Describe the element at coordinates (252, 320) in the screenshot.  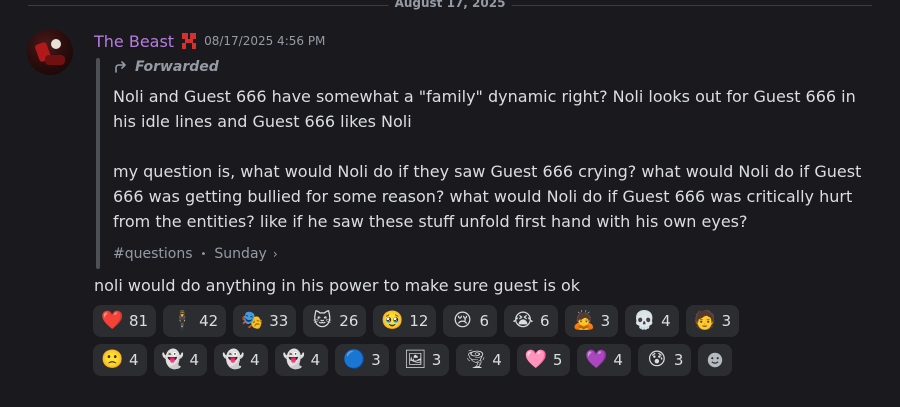
I see `performing-arts-icon: 🎭` at that location.